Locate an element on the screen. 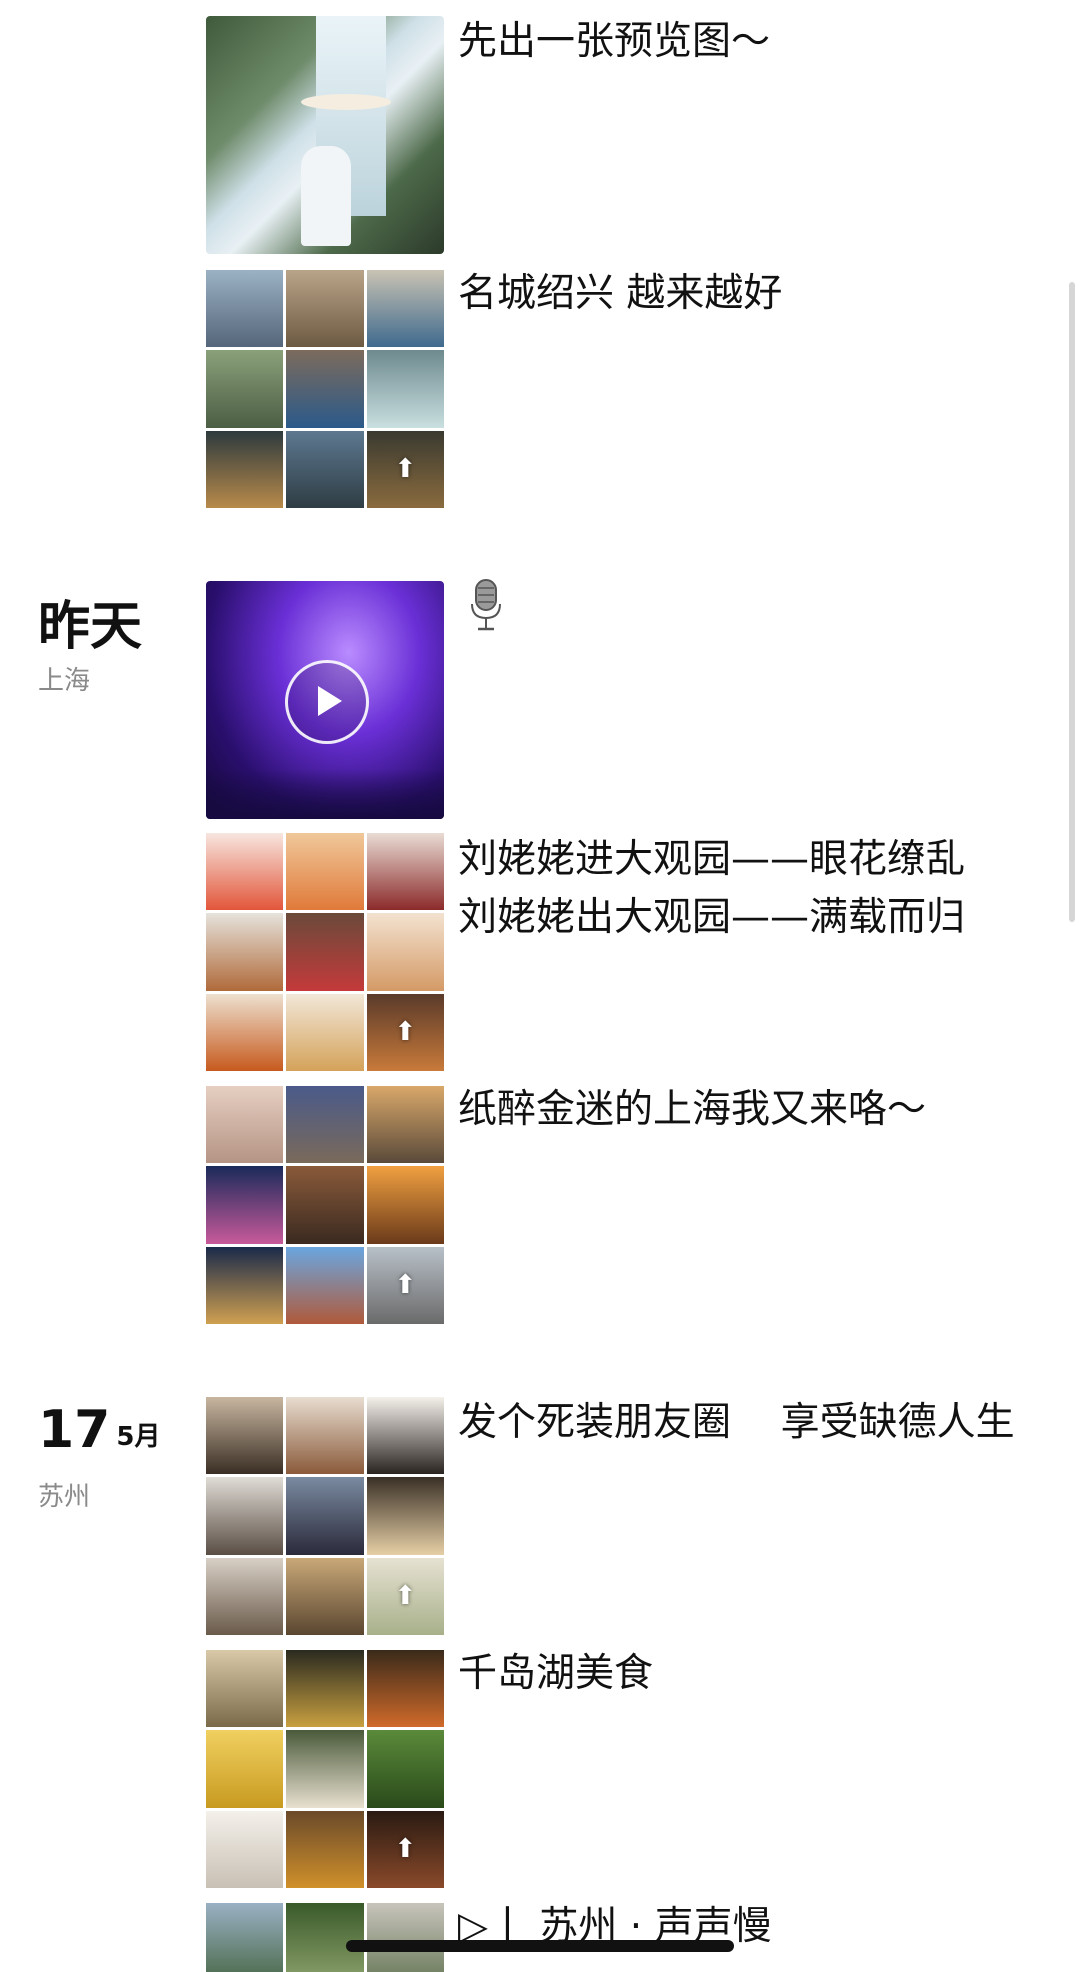 The width and height of the screenshot is (1080, 1972). date-day: 17 is located at coordinates (74, 1430).